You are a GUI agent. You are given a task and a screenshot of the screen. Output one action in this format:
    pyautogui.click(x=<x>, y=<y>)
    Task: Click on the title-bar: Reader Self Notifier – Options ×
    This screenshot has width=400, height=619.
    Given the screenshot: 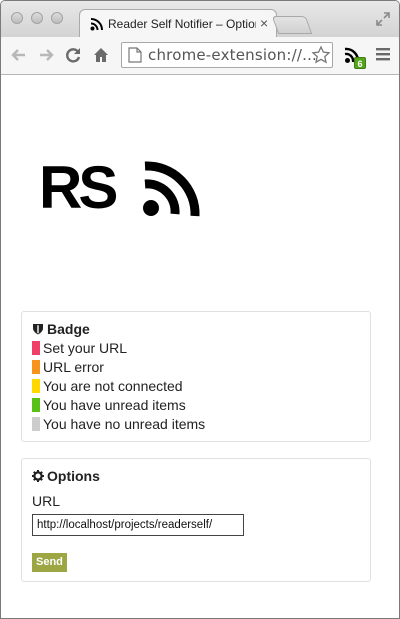 What is the action you would take?
    pyautogui.click(x=200, y=19)
    